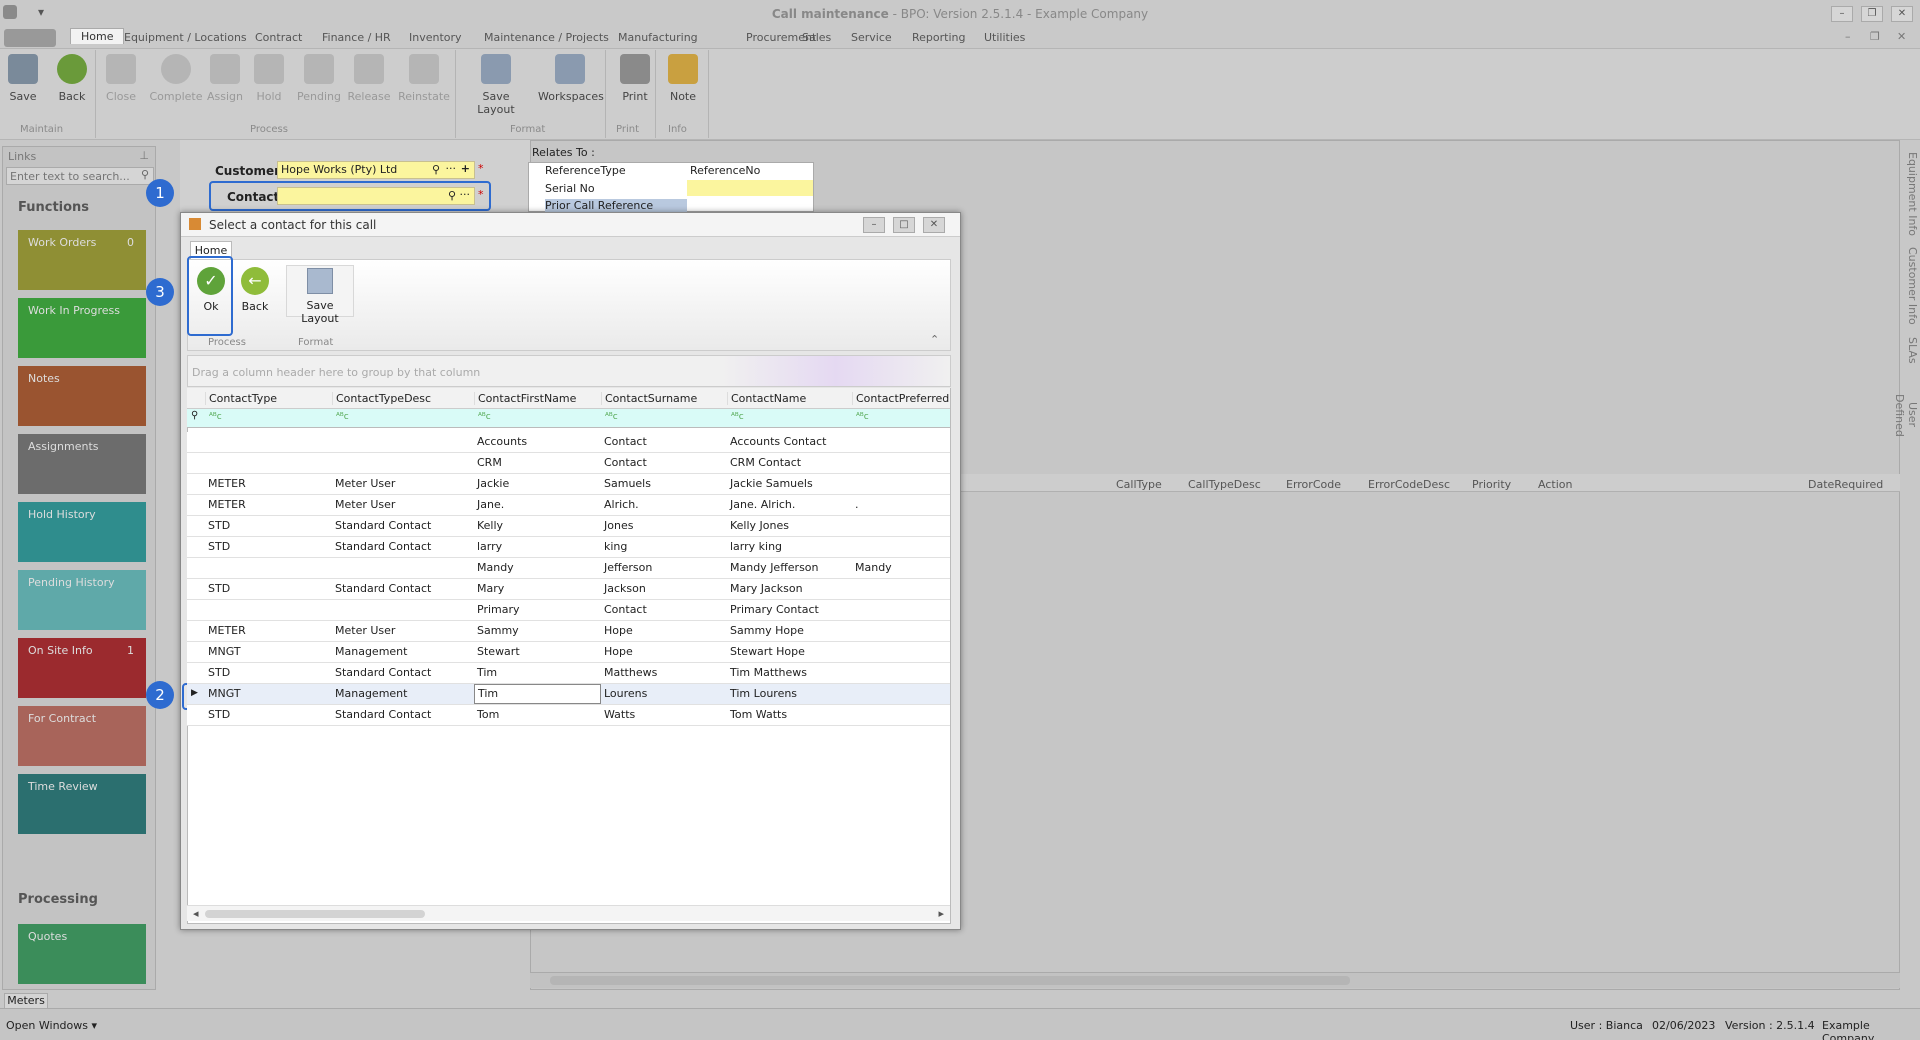 This screenshot has width=1920, height=1040. What do you see at coordinates (537, 631) in the screenshot?
I see `table-cell: Sammy` at bounding box center [537, 631].